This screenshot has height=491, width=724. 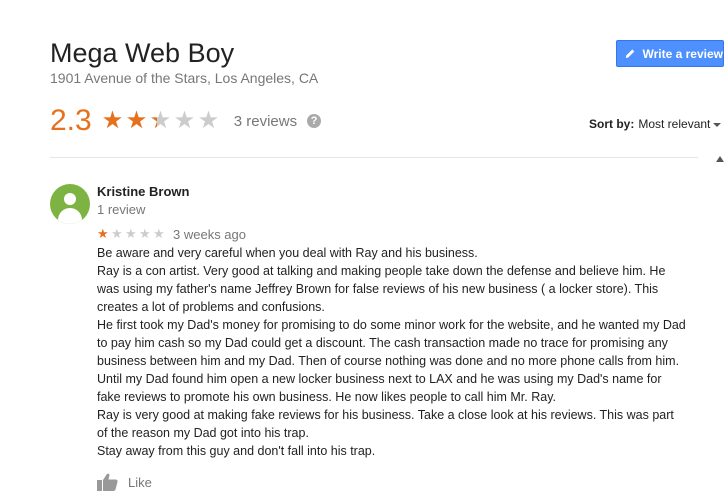 I want to click on avatar, so click(x=70, y=204).